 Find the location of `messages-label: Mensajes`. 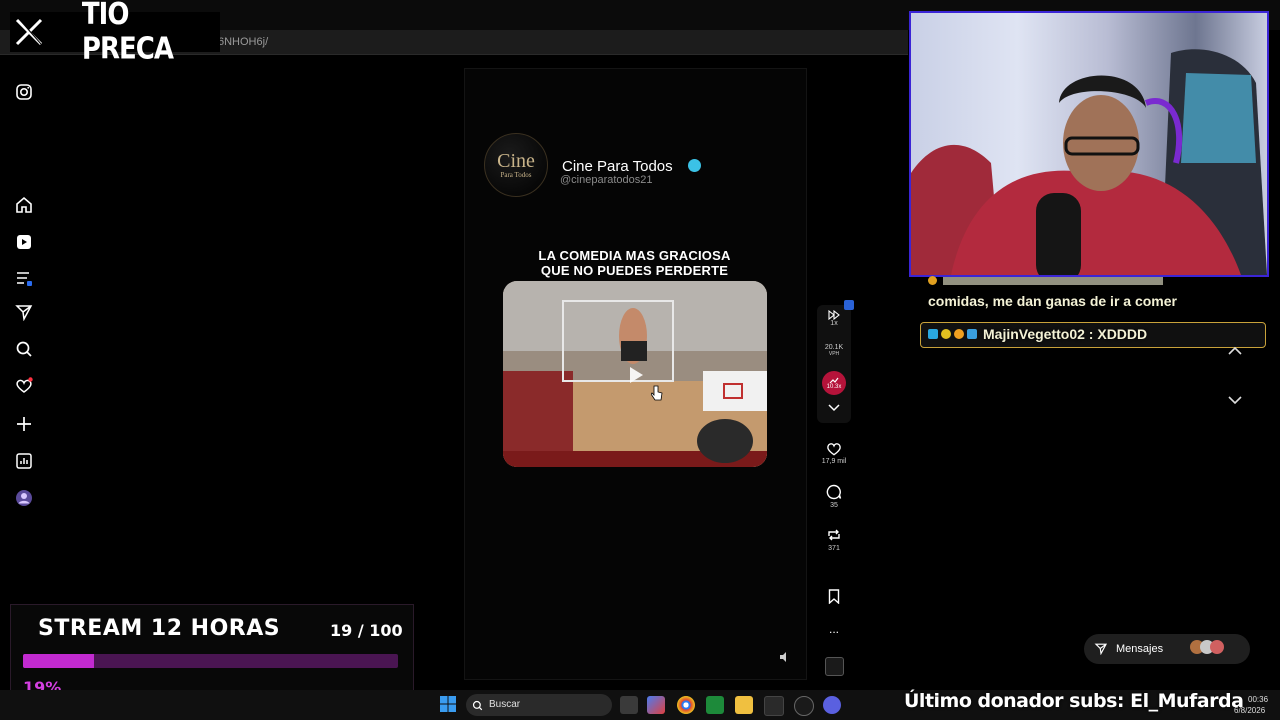

messages-label: Mensajes is located at coordinates (1140, 649).